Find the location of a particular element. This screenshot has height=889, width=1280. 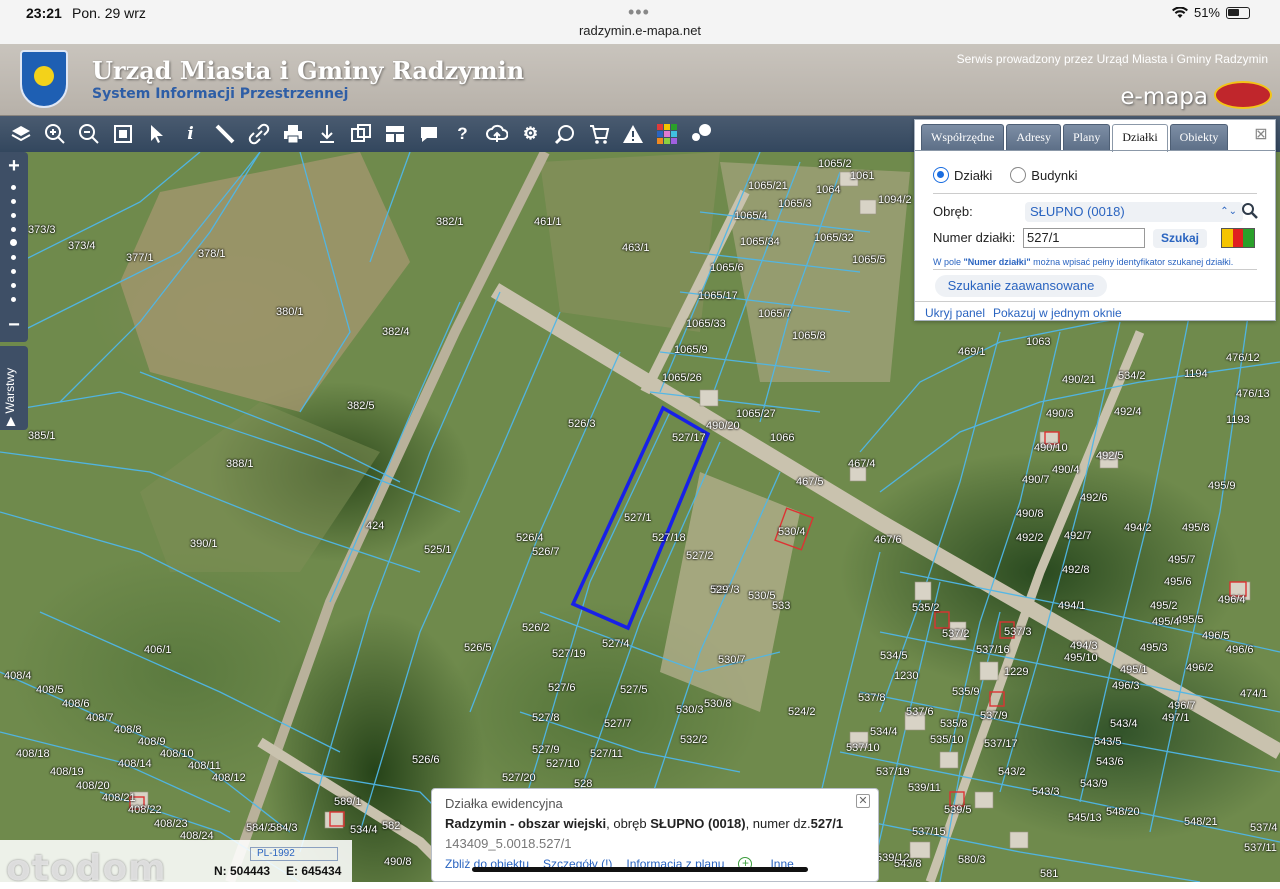

search-icon is located at coordinates (1250, 211).